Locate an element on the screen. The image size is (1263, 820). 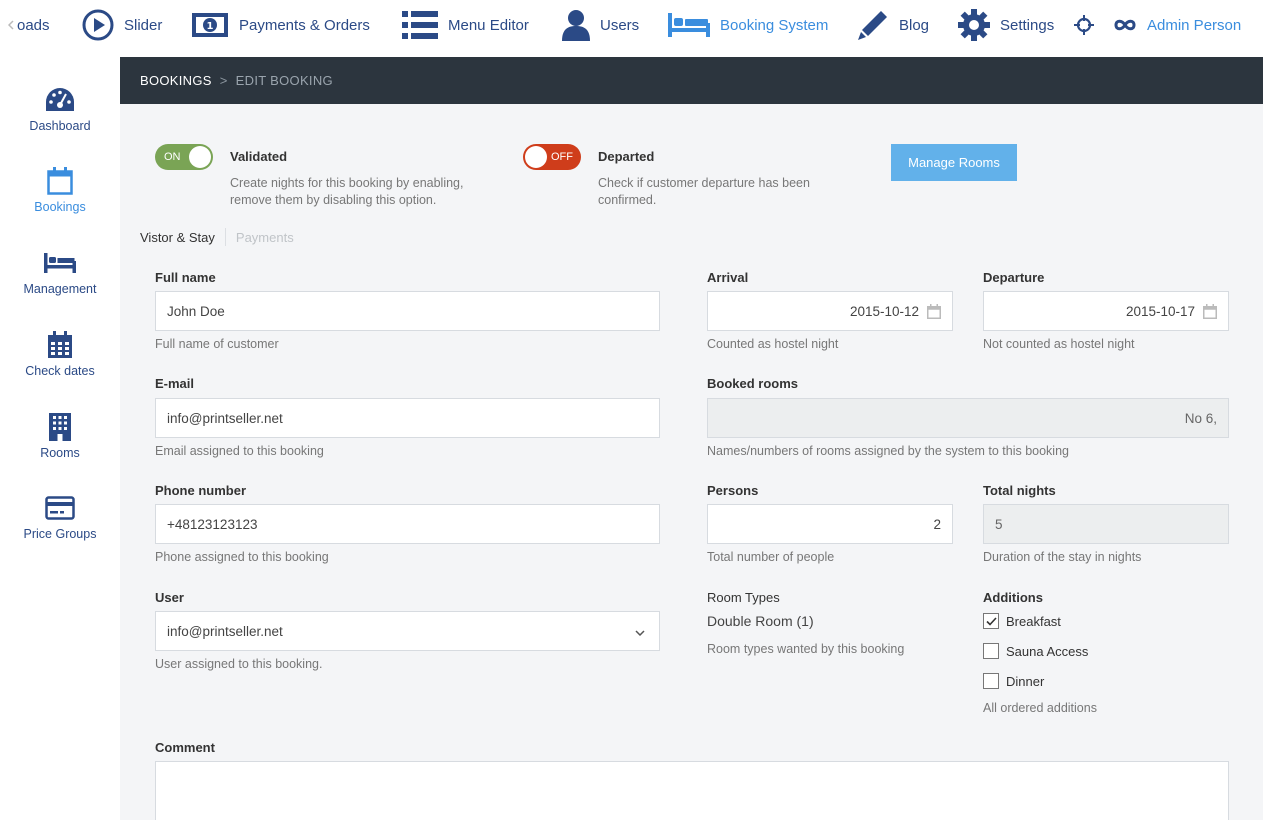
dashboard-icon is located at coordinates (60, 100).